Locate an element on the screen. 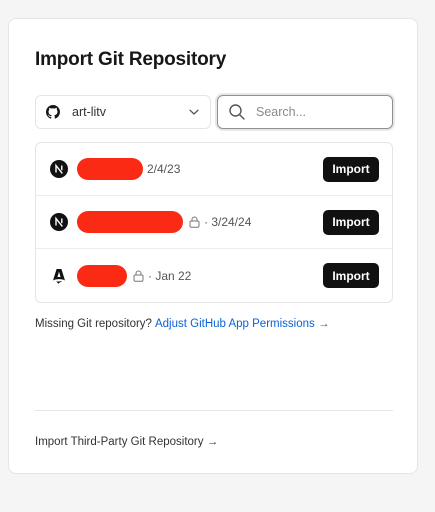 This screenshot has height=512, width=435. github-icon is located at coordinates (53, 112).